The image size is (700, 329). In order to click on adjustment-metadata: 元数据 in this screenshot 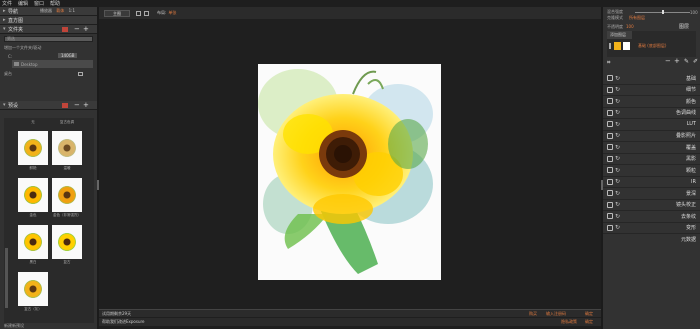, I will do `click(651, 240)`.